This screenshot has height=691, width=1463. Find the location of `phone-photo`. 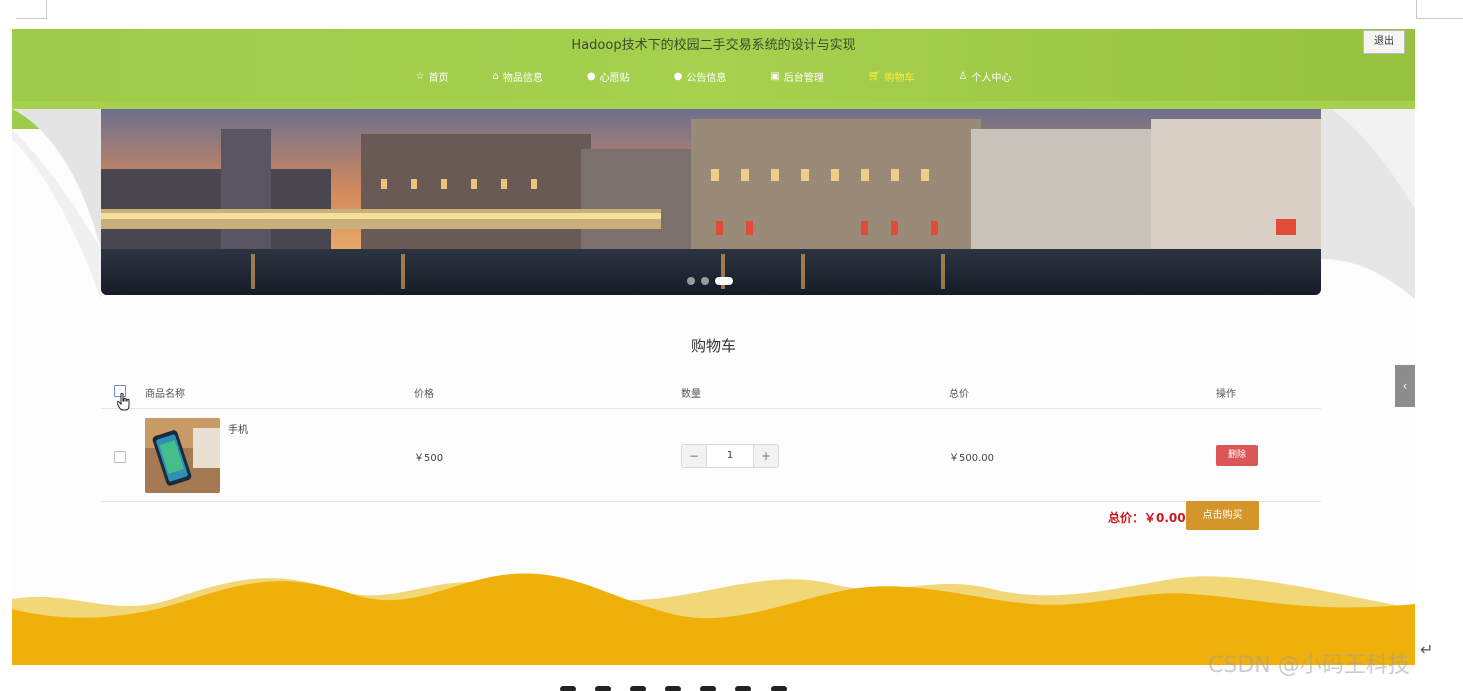

phone-photo is located at coordinates (182, 455).